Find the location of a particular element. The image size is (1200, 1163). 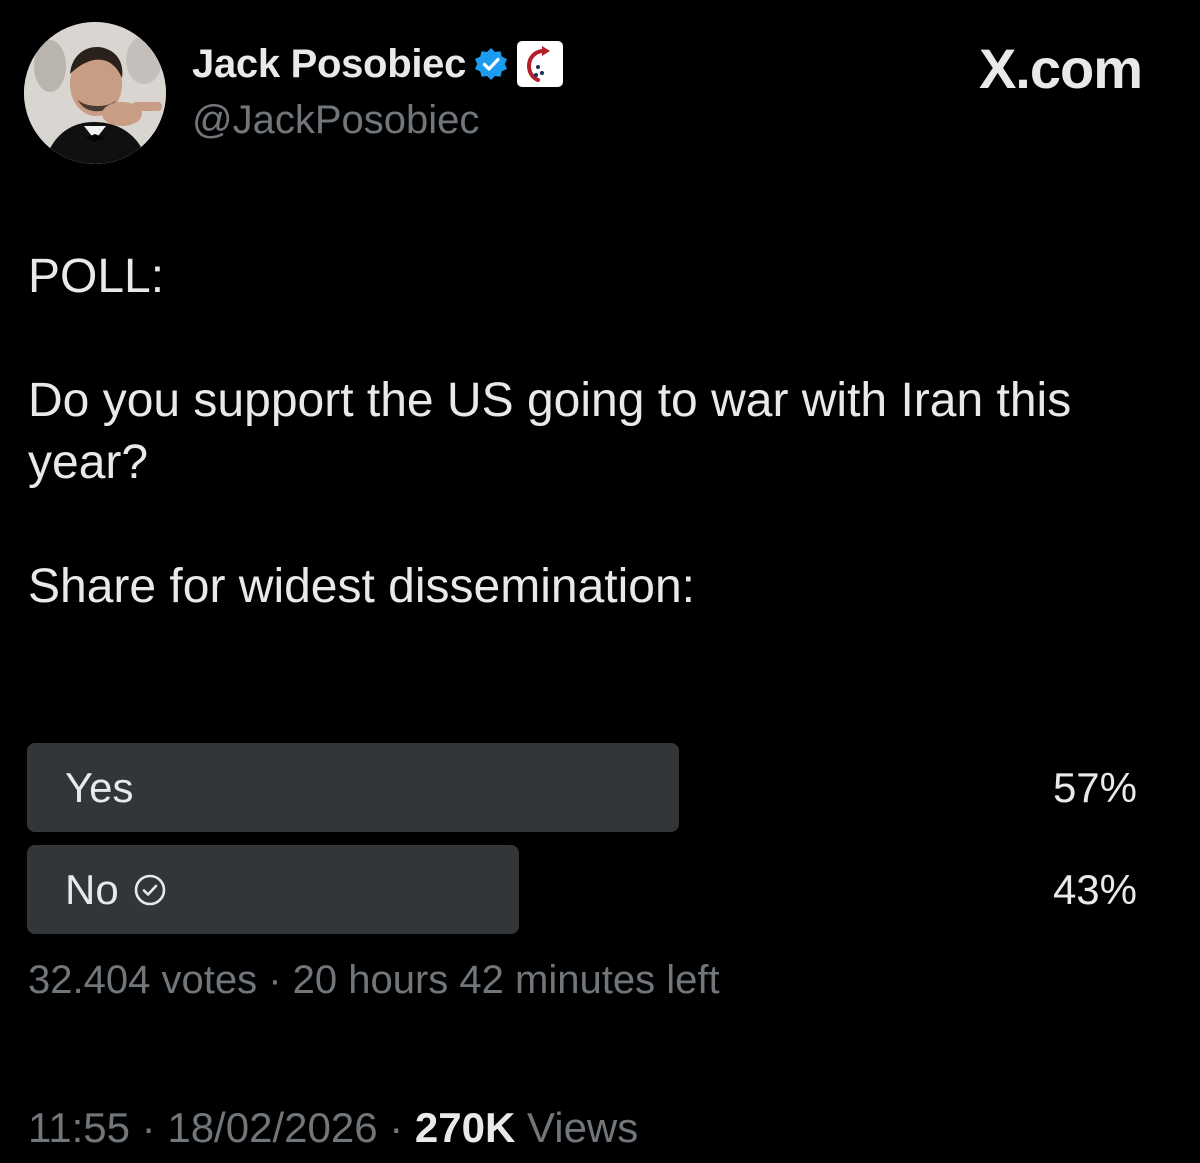

poll-votes: 32.404 votes is located at coordinates (143, 980).